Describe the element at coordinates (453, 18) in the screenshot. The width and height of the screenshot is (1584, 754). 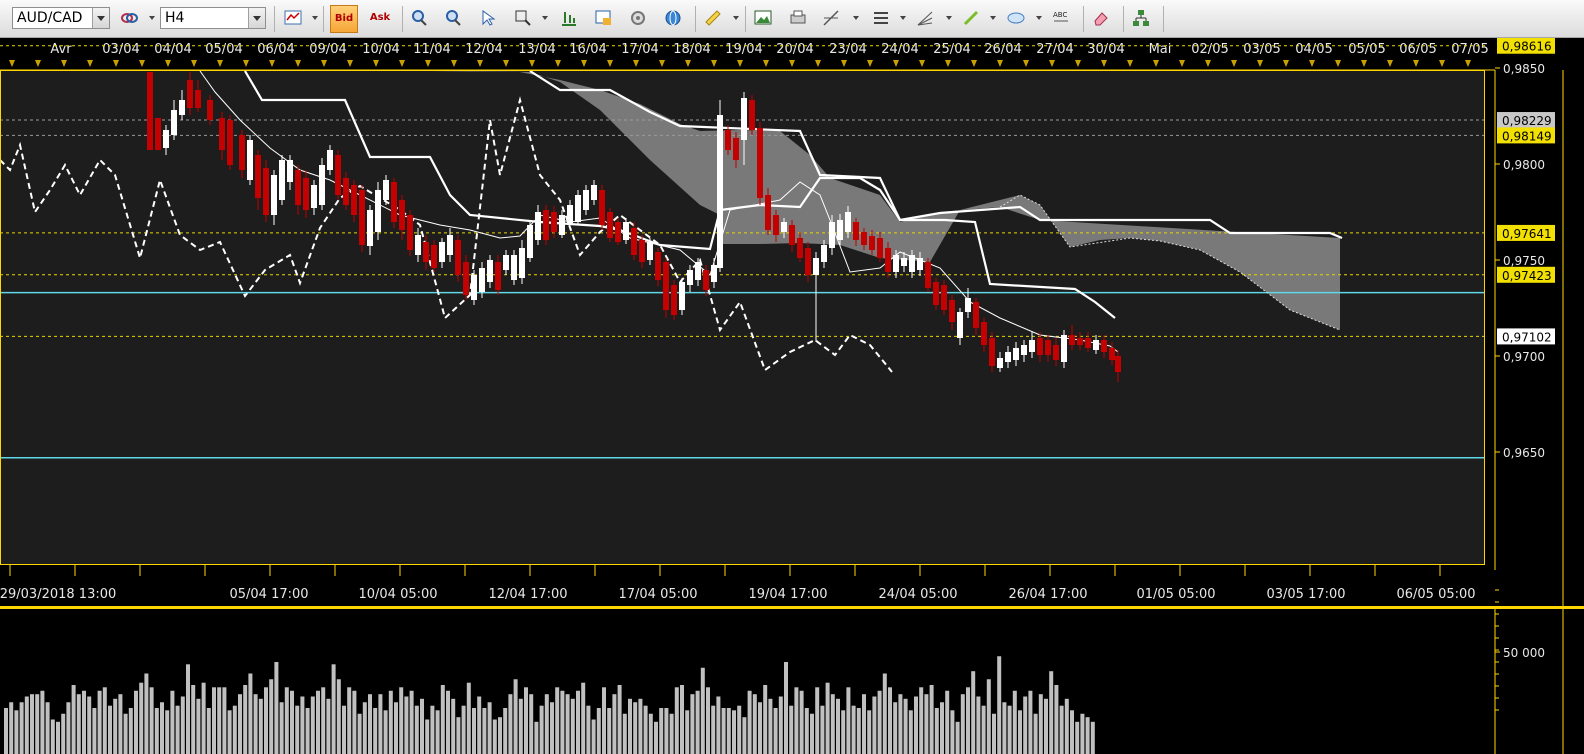
I see `zoom-out-icon` at that location.